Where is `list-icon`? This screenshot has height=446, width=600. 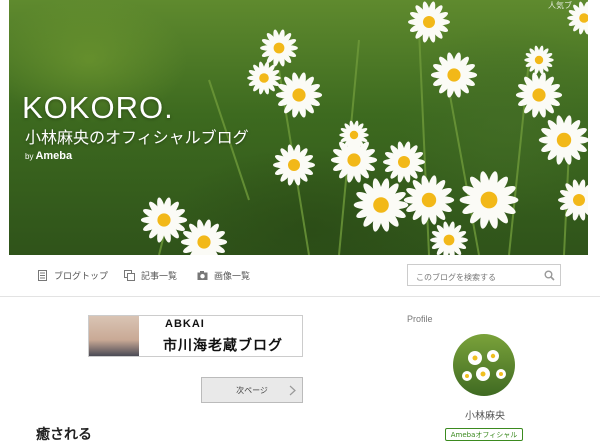 list-icon is located at coordinates (129, 275).